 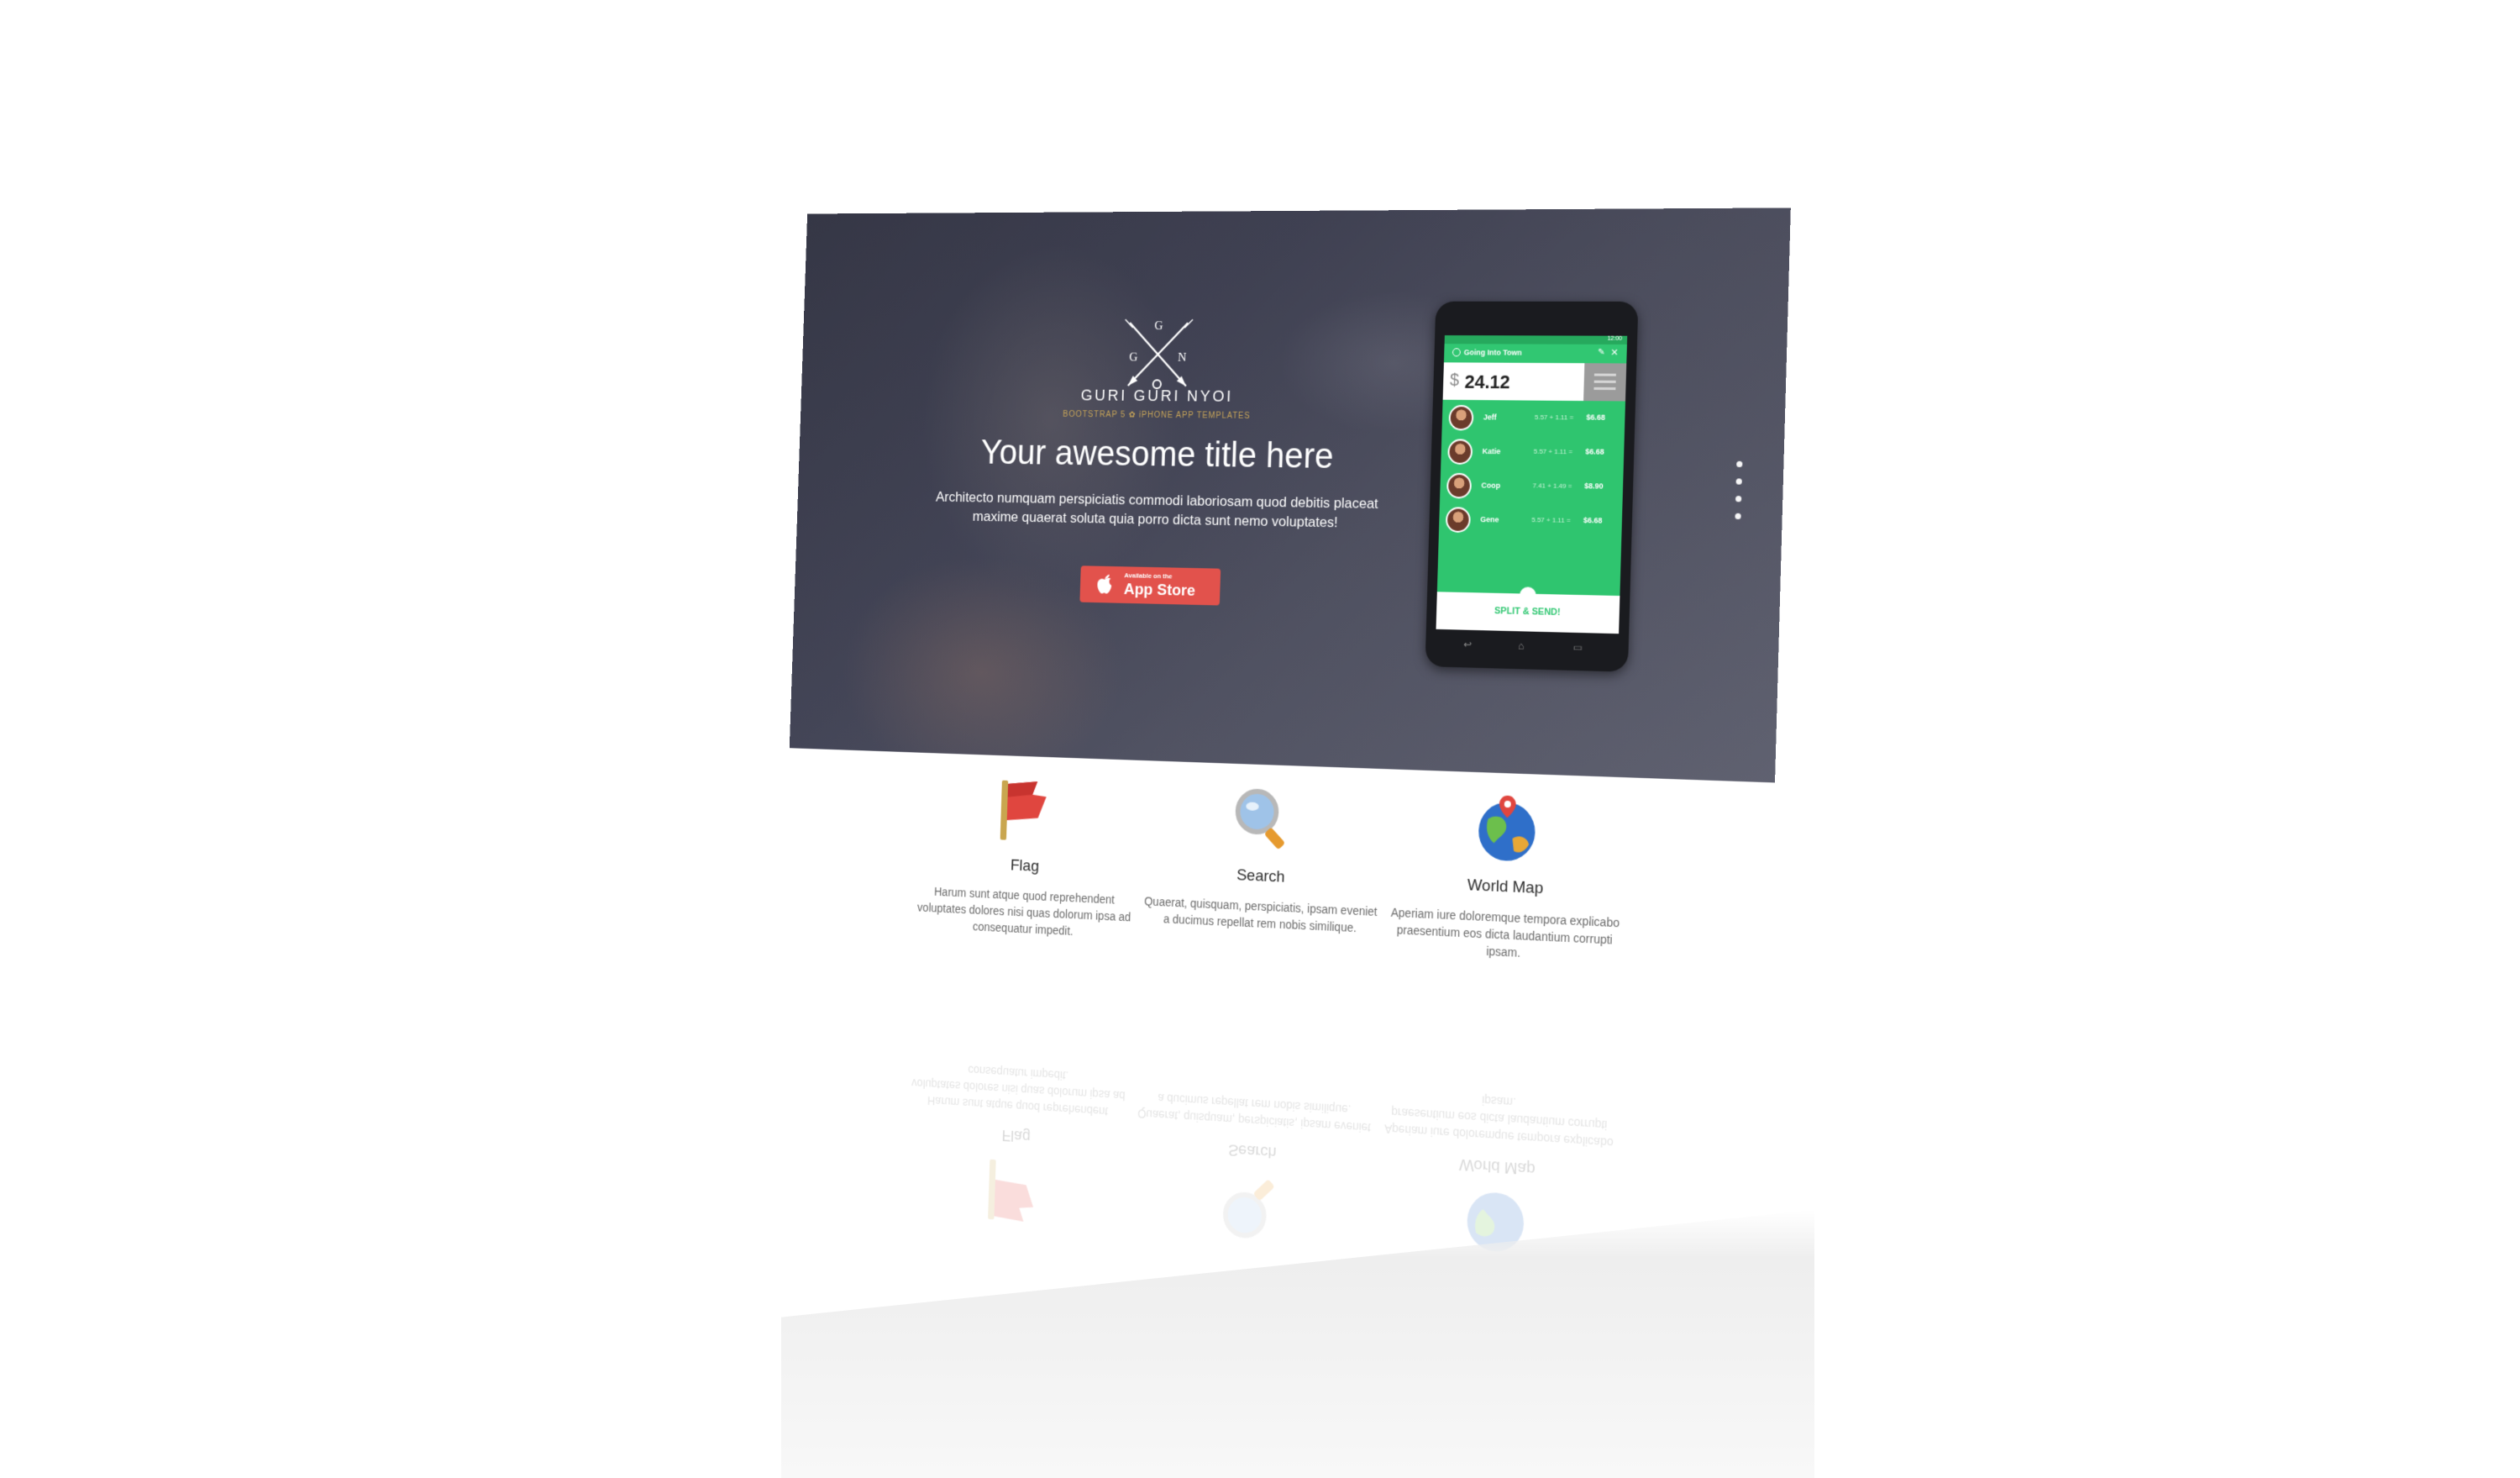 What do you see at coordinates (1526, 646) in the screenshot?
I see `android-nav-keys: ↩ ⌂ ▭` at bounding box center [1526, 646].